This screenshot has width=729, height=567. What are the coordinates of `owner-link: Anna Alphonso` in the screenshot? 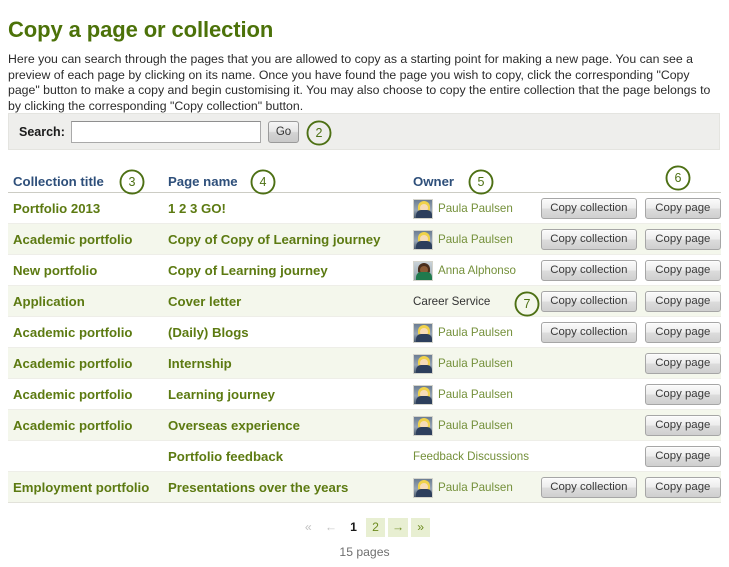 It's located at (477, 270).